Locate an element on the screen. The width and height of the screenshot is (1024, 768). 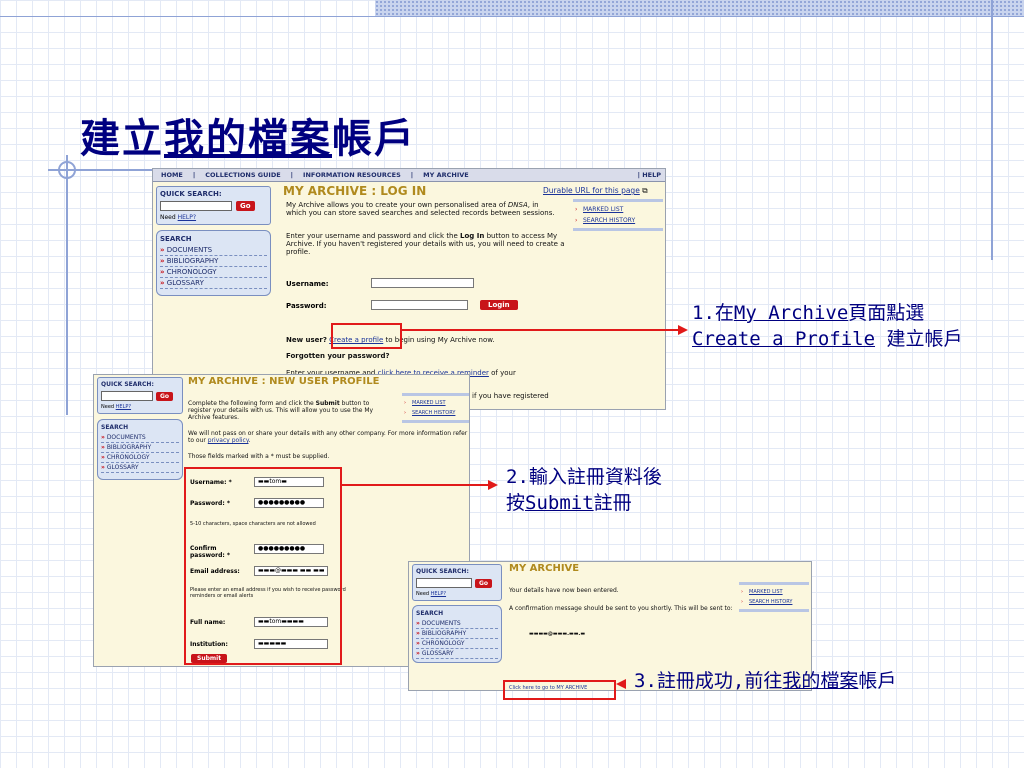
goto-link-highlight is located at coordinates (559, 690).